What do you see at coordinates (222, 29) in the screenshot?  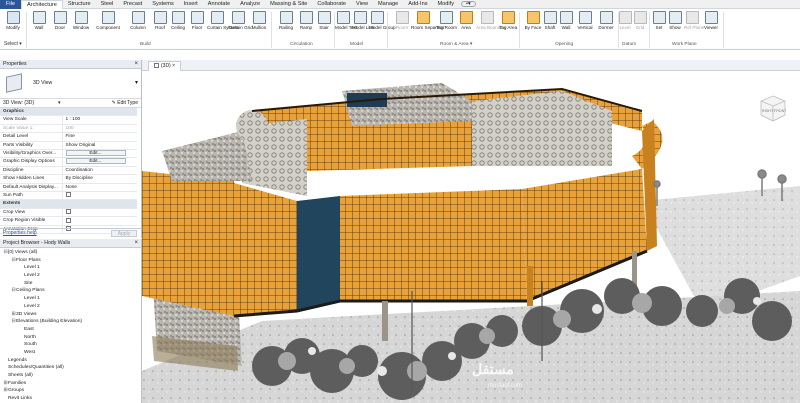 I see `build-curtain-system-button: Curtain System` at bounding box center [222, 29].